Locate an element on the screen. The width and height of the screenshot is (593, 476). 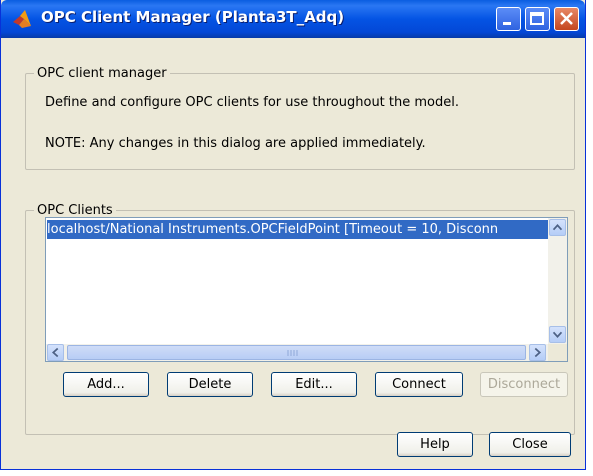
title-bar: OPC Client Manager (Planta3T_Adq) is located at coordinates (293, 19).